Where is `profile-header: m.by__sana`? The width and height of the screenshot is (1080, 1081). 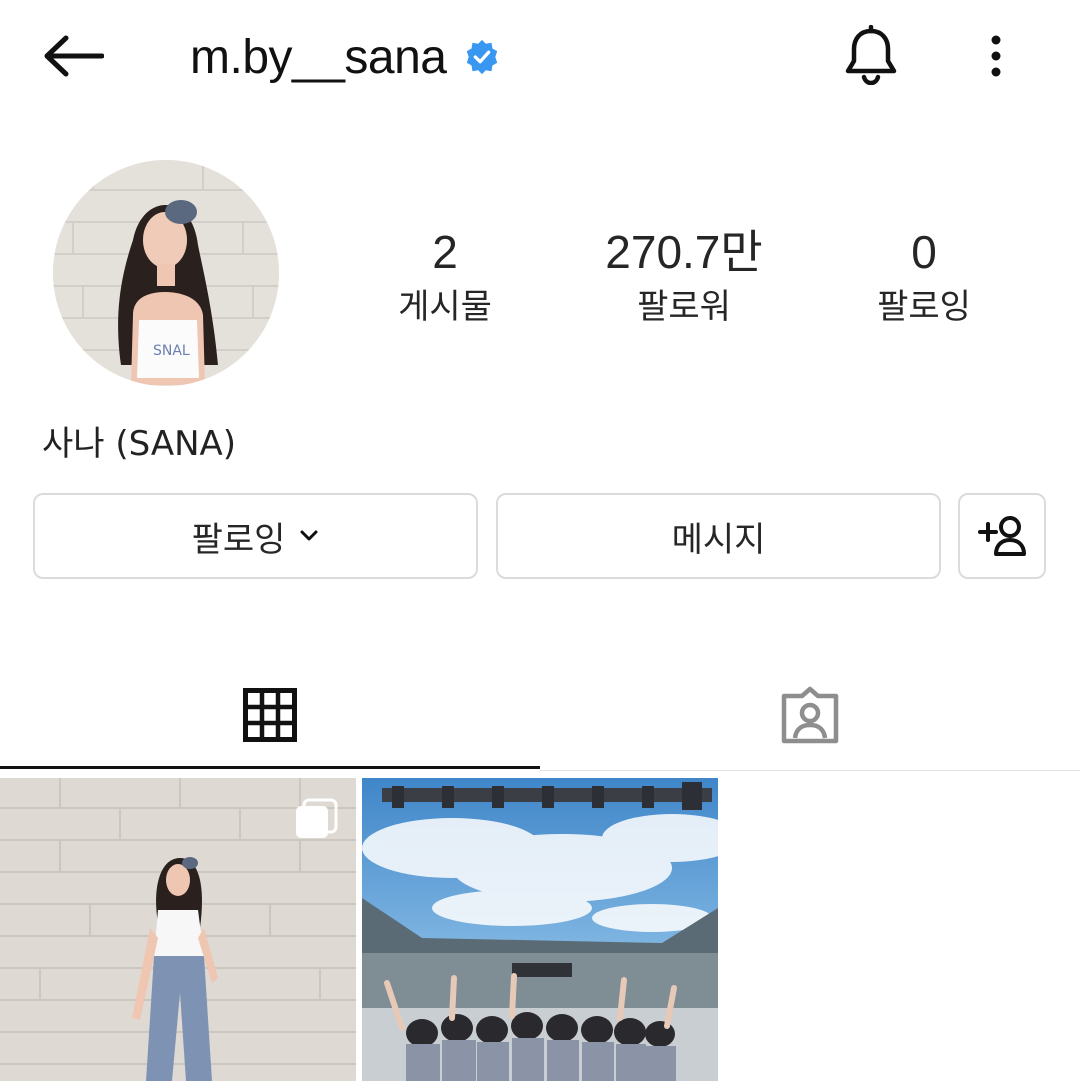
profile-header: m.by__sana is located at coordinates (345, 57).